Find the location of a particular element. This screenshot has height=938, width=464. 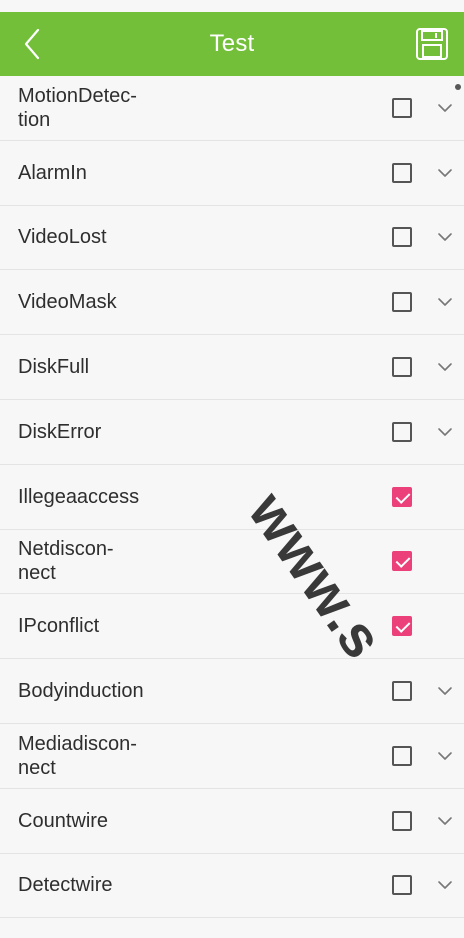

list-item: Illegeaaccess is located at coordinates (232, 497).